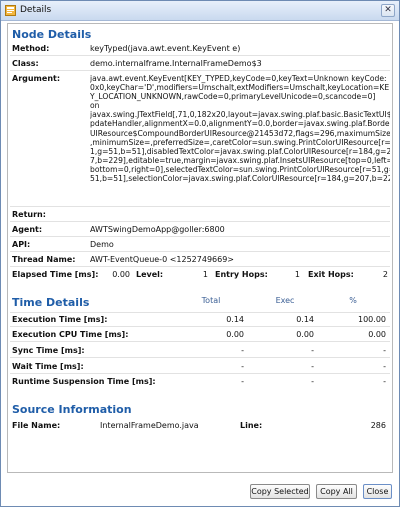 Image resolution: width=400 pixels, height=507 pixels. What do you see at coordinates (36, 425) in the screenshot?
I see `file-name-label: File Name:` at bounding box center [36, 425].